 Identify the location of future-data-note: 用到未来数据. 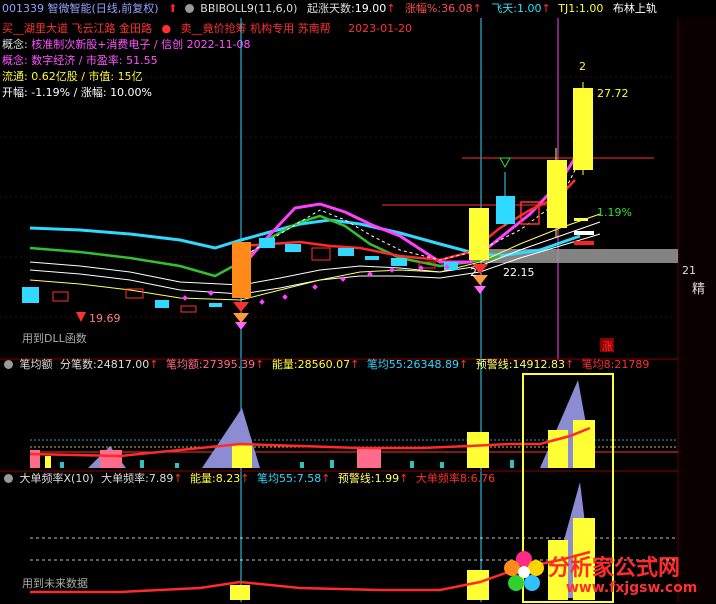
(55, 583).